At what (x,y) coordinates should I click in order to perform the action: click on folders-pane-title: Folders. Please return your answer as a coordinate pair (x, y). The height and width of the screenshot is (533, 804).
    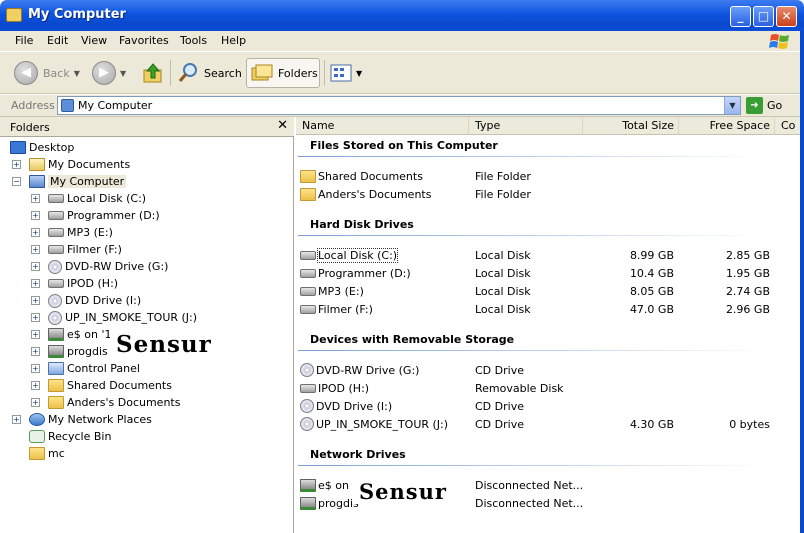
    Looking at the image, I should click on (30, 127).